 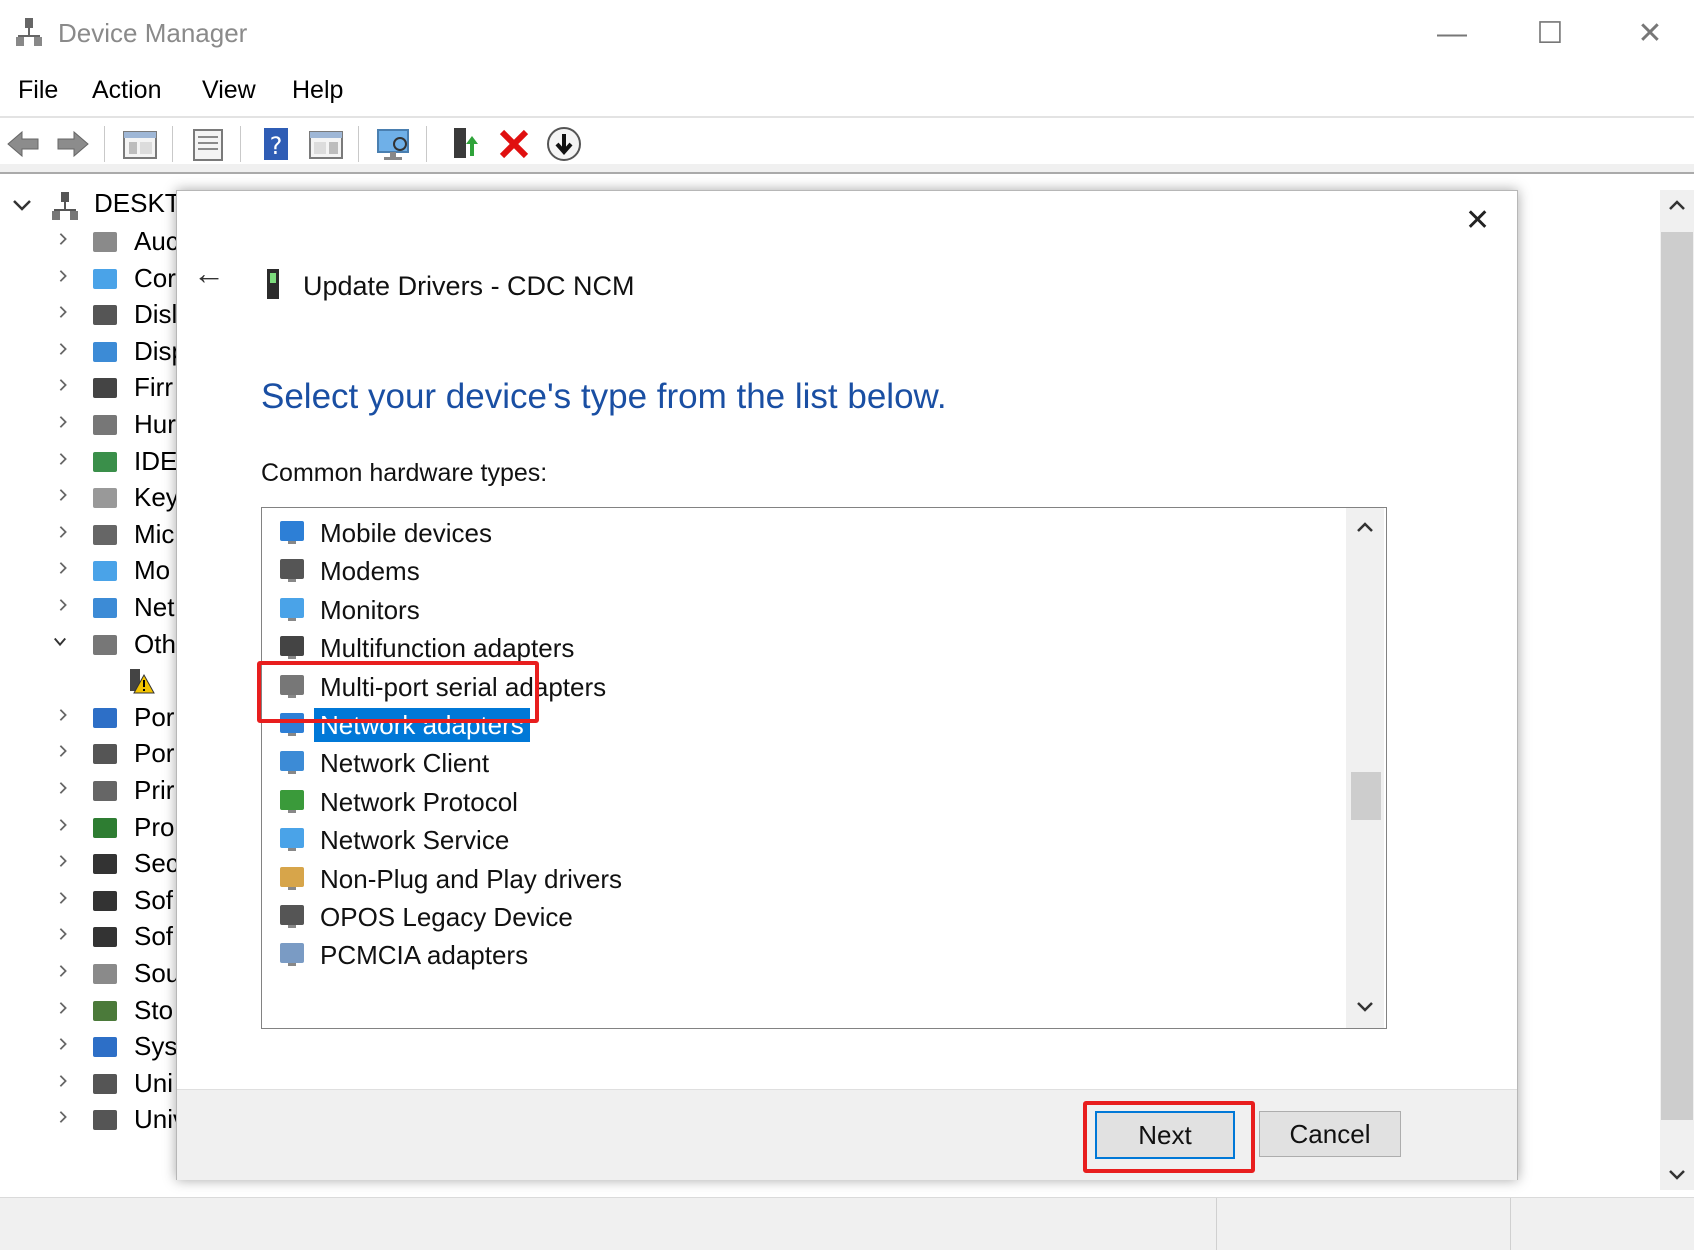 What do you see at coordinates (156, 497) in the screenshot?
I see `tree-item-label: Key` at bounding box center [156, 497].